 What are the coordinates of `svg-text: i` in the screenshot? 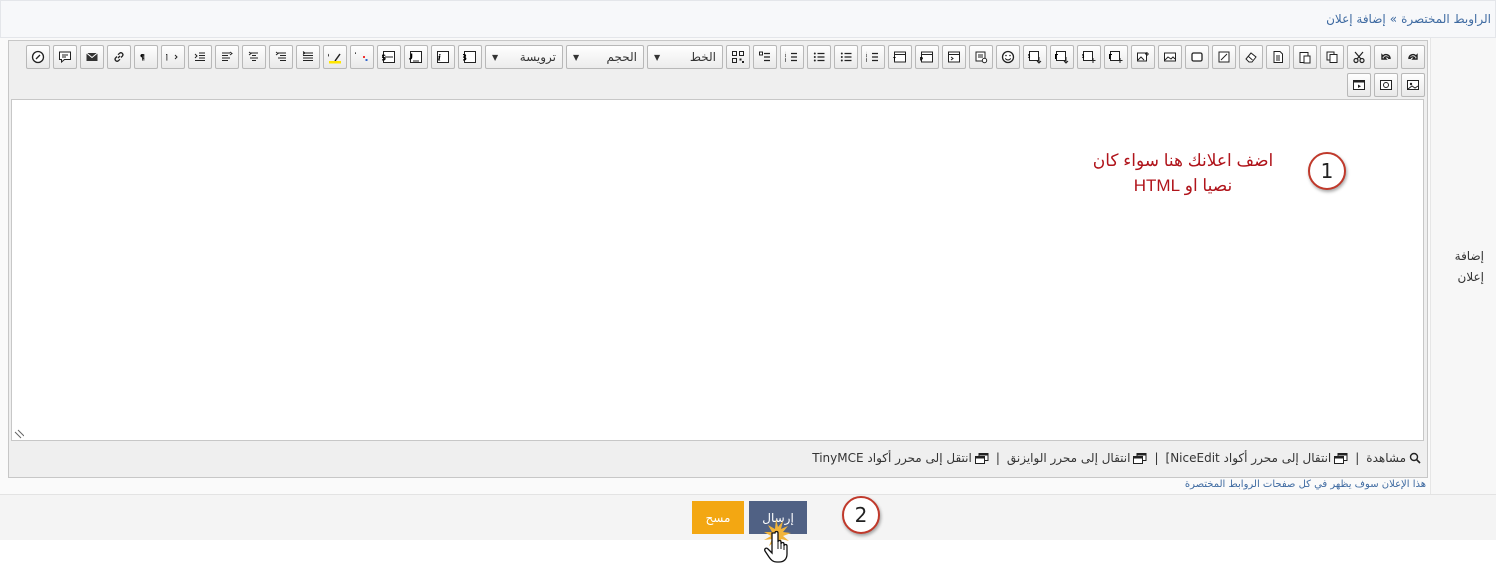 It's located at (439, 59).